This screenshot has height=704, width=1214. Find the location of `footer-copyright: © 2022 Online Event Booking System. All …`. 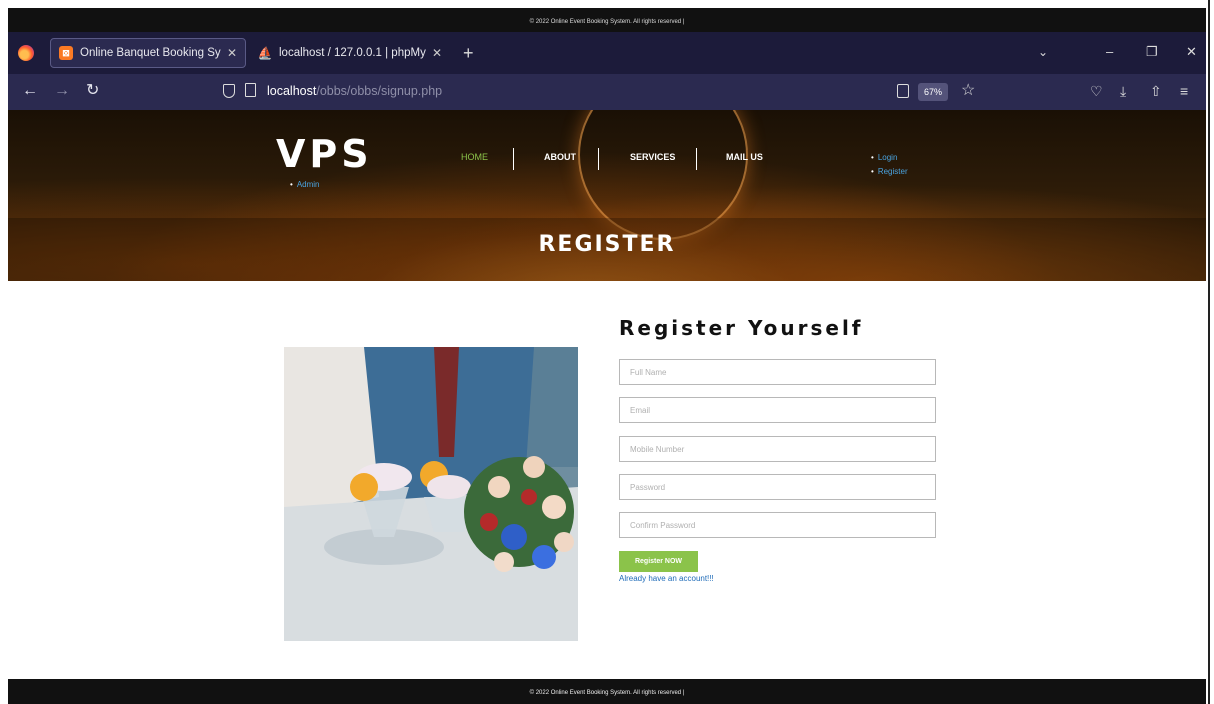

footer-copyright: © 2022 Online Event Booking System. All … is located at coordinates (607, 691).